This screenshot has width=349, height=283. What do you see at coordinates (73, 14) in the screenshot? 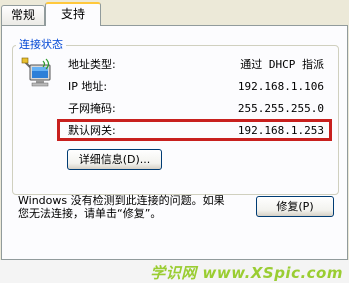
I see `tab-support: 支持` at bounding box center [73, 14].